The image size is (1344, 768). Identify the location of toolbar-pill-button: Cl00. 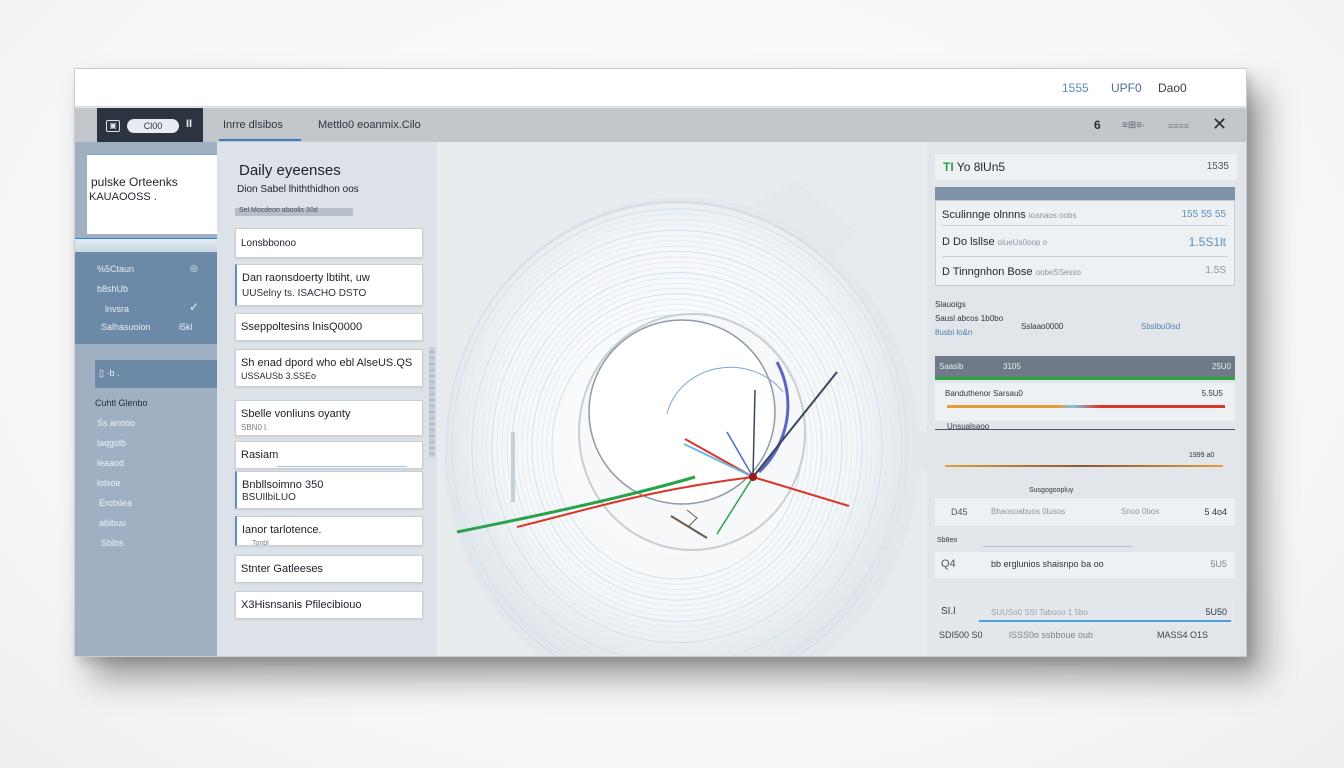
(153, 126).